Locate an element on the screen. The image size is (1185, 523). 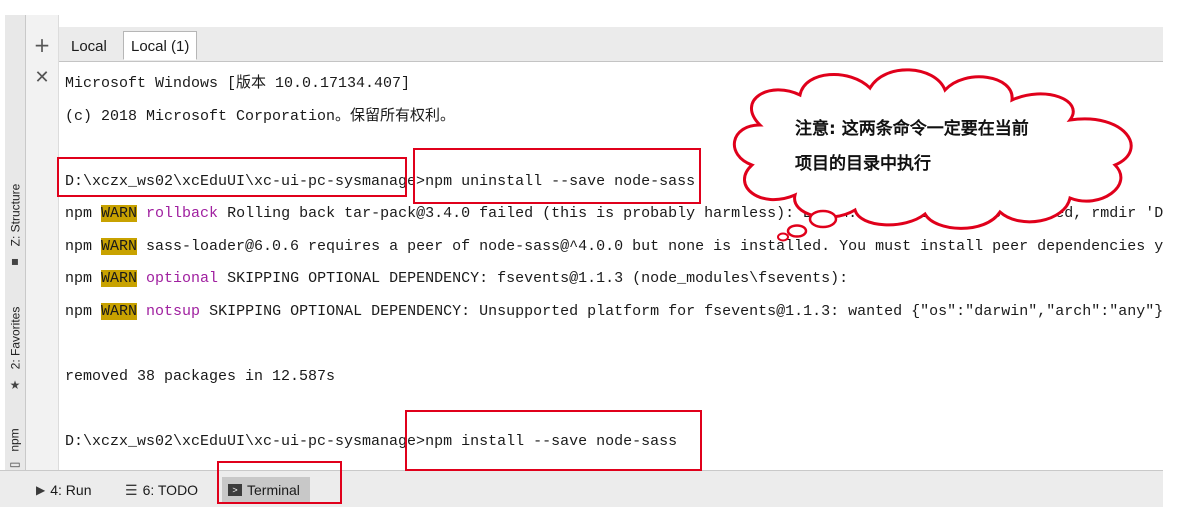
cloud-callout is located at coordinates (933, 155).